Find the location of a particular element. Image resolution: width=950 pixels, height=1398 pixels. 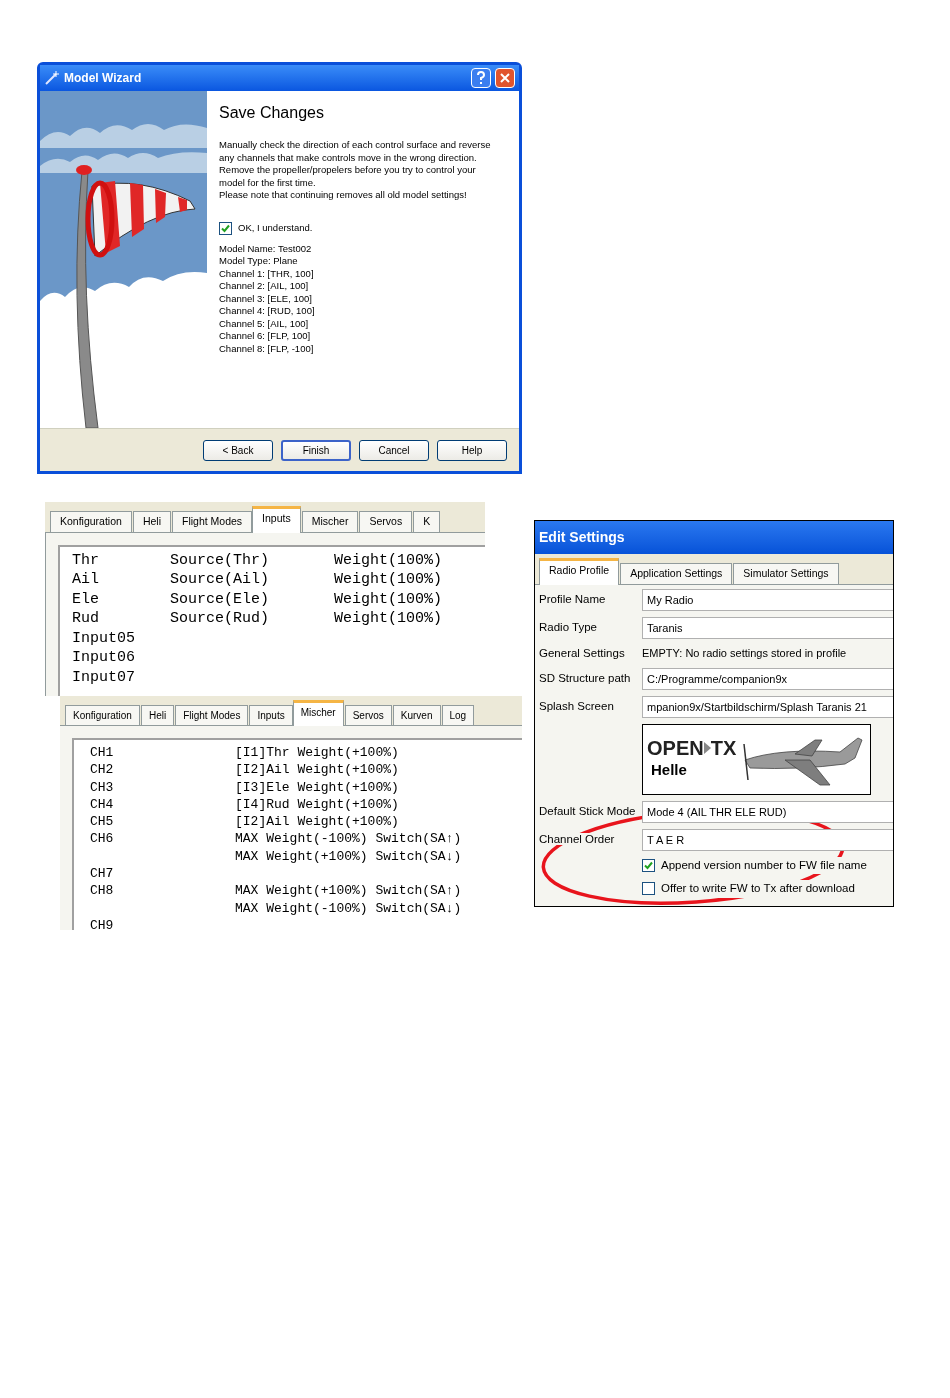

help-icon is located at coordinates (481, 78).